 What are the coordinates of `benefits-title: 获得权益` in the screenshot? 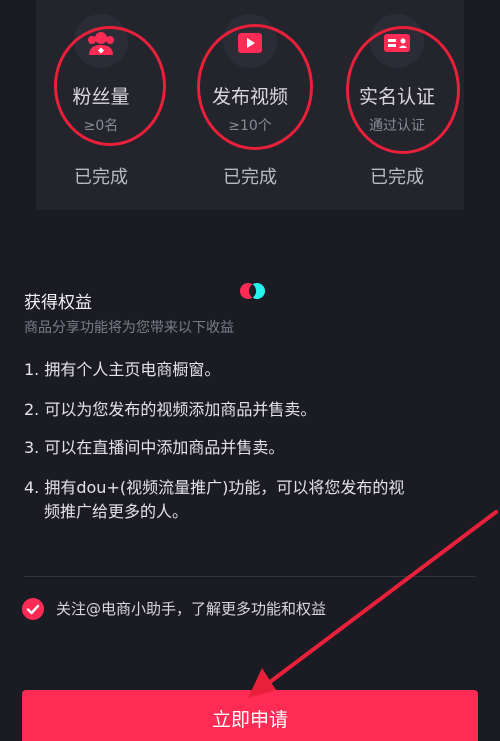 It's located at (58, 303).